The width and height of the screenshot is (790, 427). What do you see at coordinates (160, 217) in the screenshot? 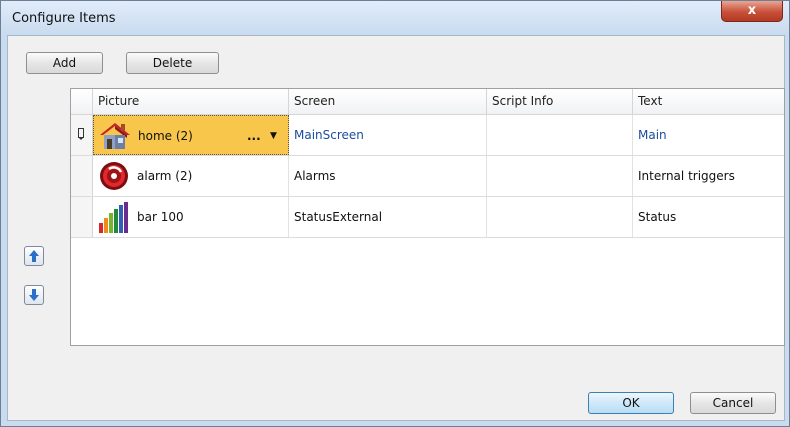
I see `picture-label: bar 100` at bounding box center [160, 217].